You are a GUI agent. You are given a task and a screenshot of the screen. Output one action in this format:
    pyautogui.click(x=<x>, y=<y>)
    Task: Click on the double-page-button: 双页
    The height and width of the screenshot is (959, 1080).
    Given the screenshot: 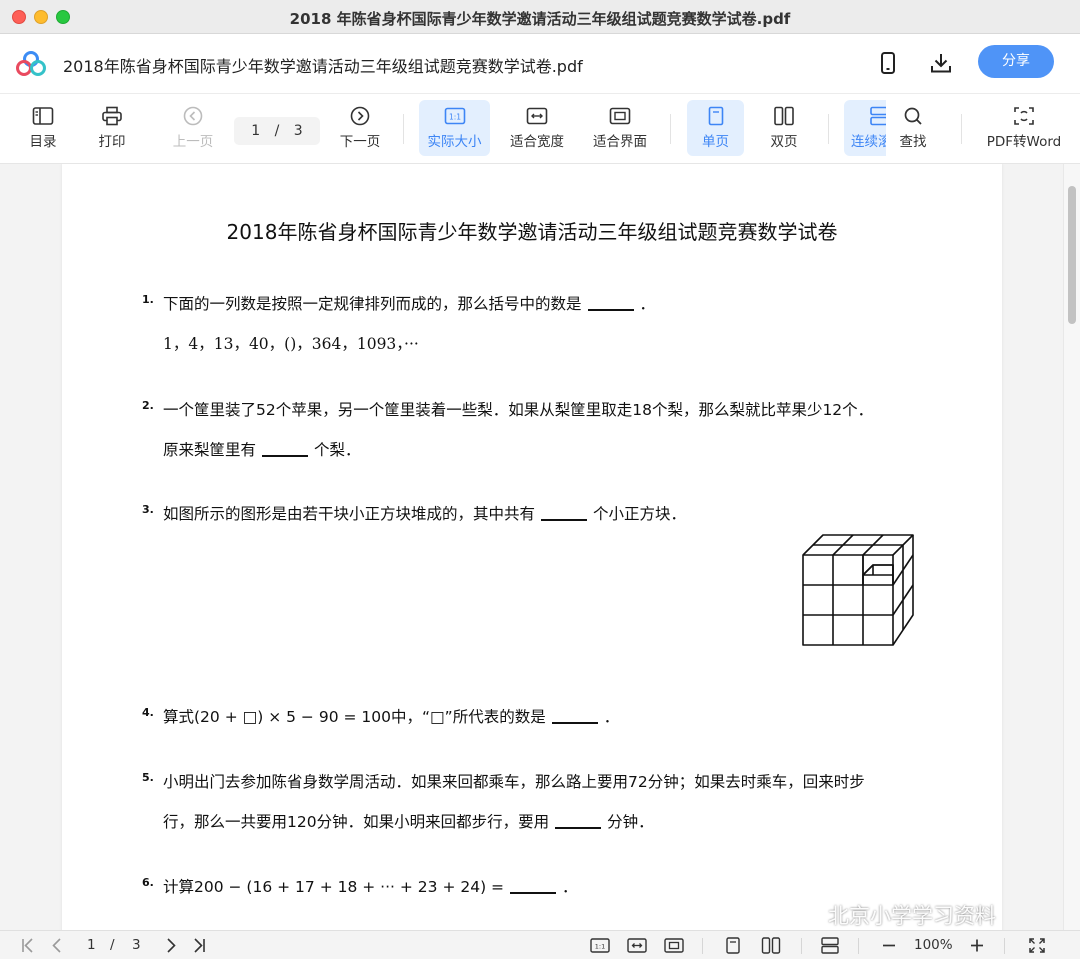 What is the action you would take?
    pyautogui.click(x=784, y=128)
    